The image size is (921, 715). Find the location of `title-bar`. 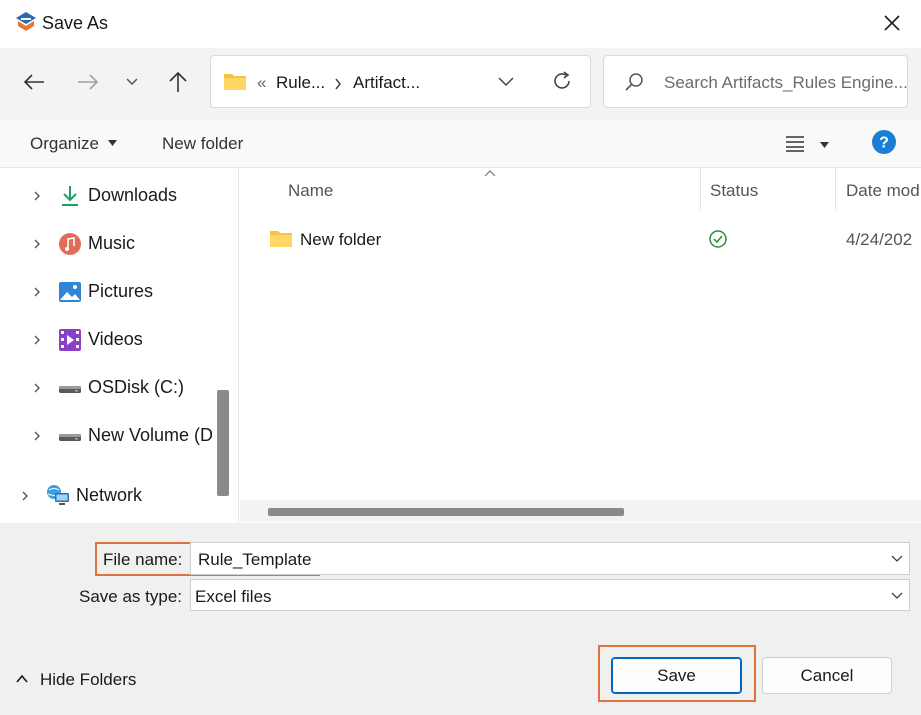

title-bar is located at coordinates (460, 24).